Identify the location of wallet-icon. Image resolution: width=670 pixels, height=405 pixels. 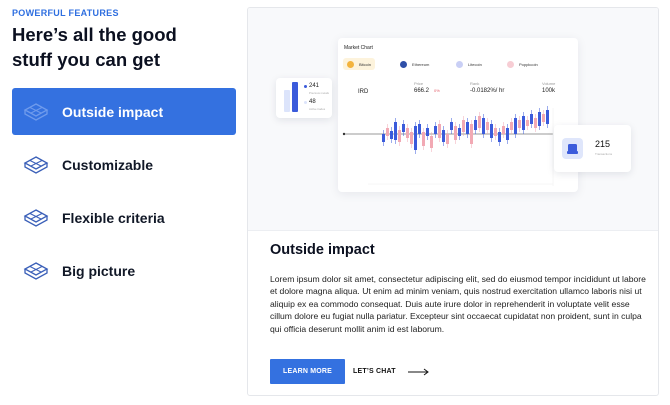
(572, 148).